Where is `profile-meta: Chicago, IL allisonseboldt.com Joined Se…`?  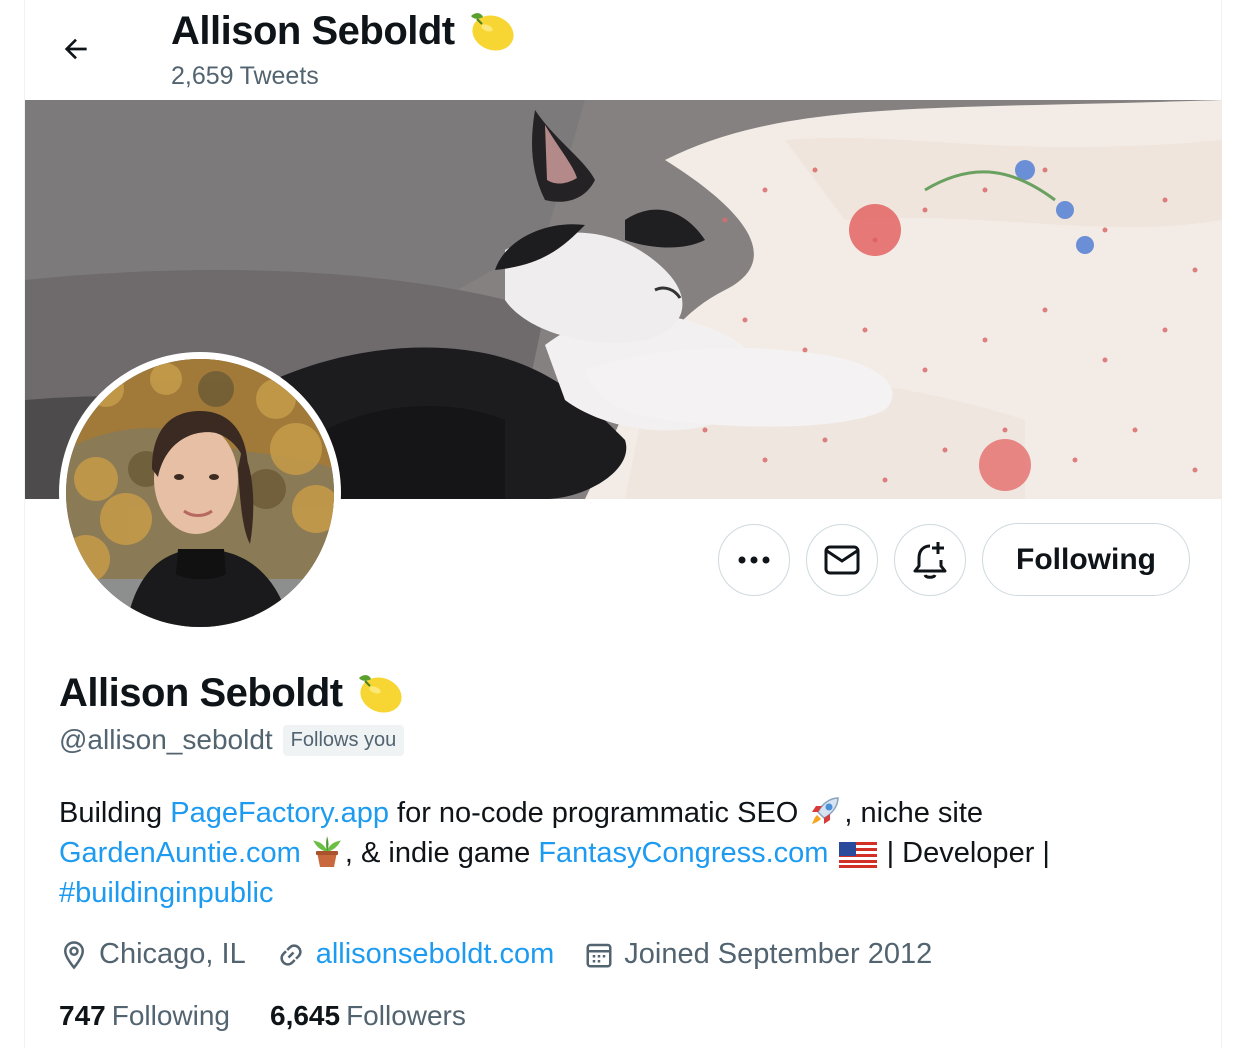 profile-meta: Chicago, IL allisonseboldt.com Joined Se… is located at coordinates (510, 954).